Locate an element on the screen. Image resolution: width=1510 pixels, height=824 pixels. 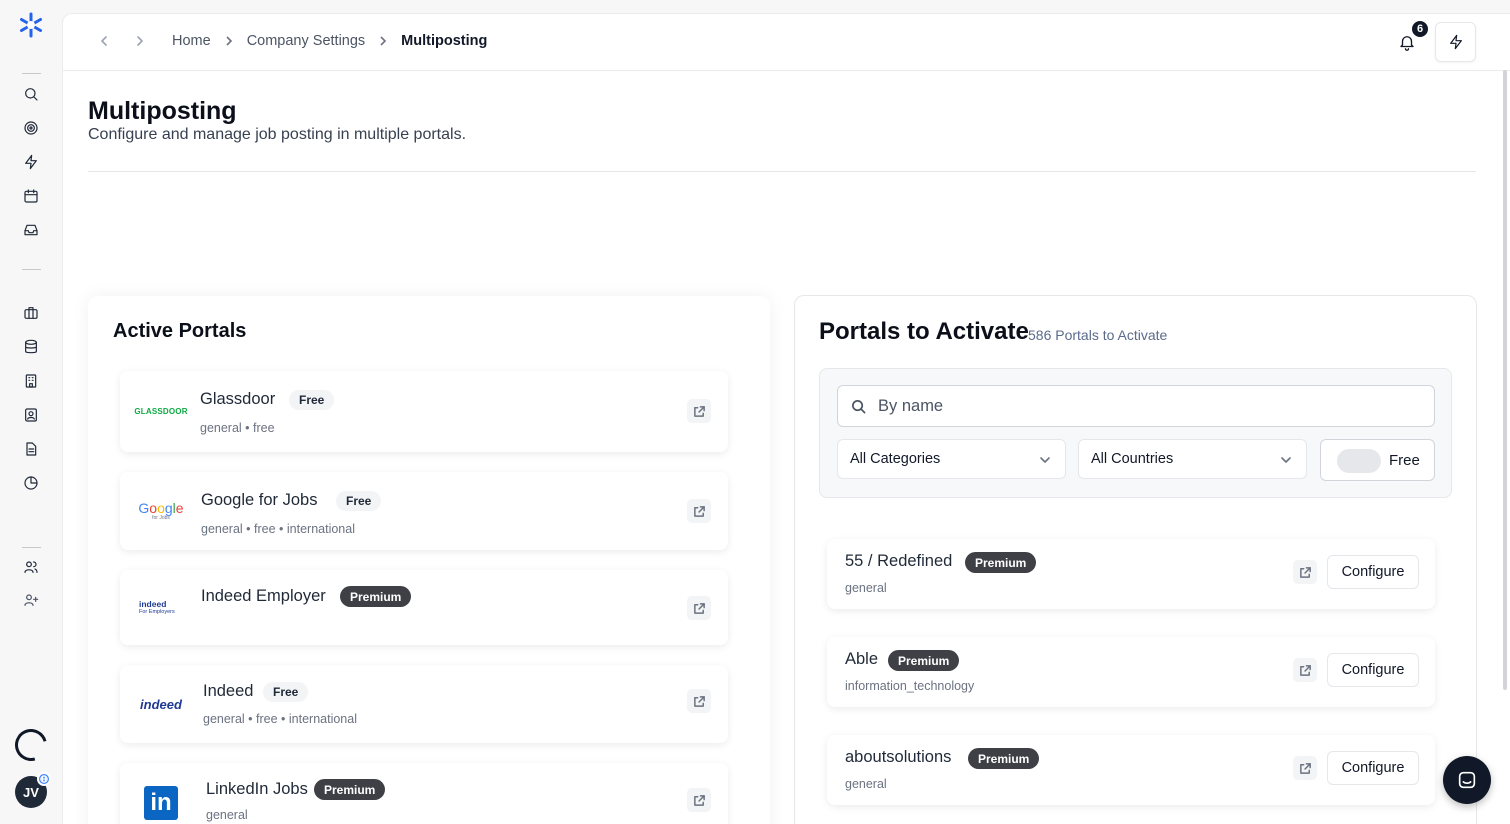
top-bar: Home Company Settings Multiposting 6 is located at coordinates (786, 42).